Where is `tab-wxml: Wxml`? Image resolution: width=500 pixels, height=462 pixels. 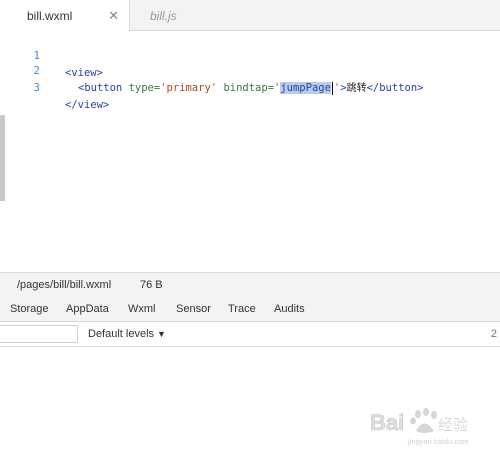 tab-wxml: Wxml is located at coordinates (142, 309).